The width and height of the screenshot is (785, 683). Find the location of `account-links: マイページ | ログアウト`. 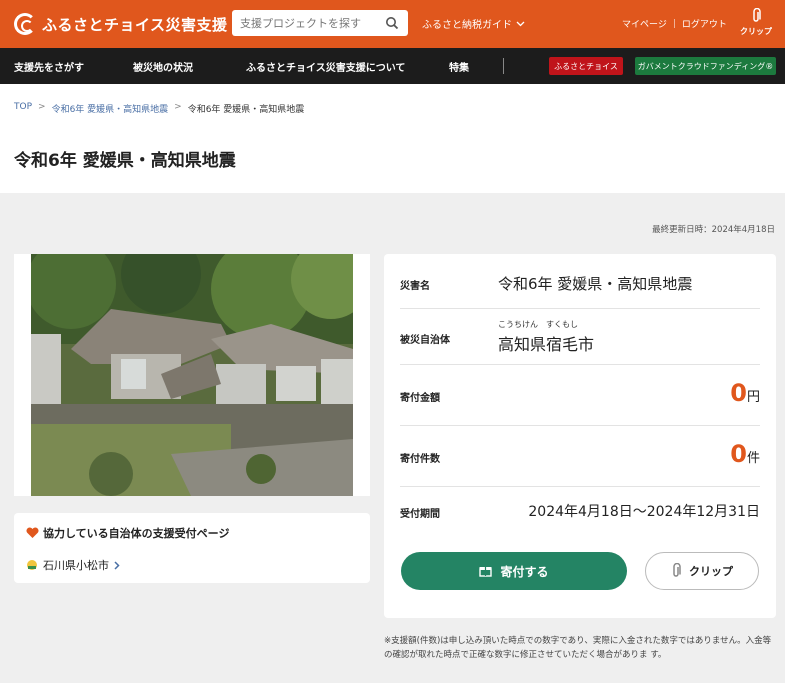

account-links: マイページ | ログアウト is located at coordinates (674, 24).